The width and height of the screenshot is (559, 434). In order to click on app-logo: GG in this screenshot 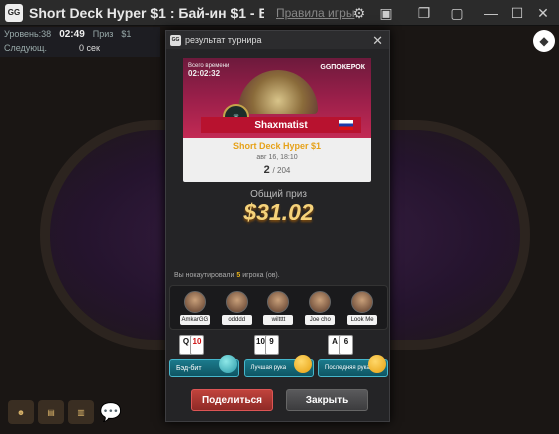, I will do `click(14, 12)`.